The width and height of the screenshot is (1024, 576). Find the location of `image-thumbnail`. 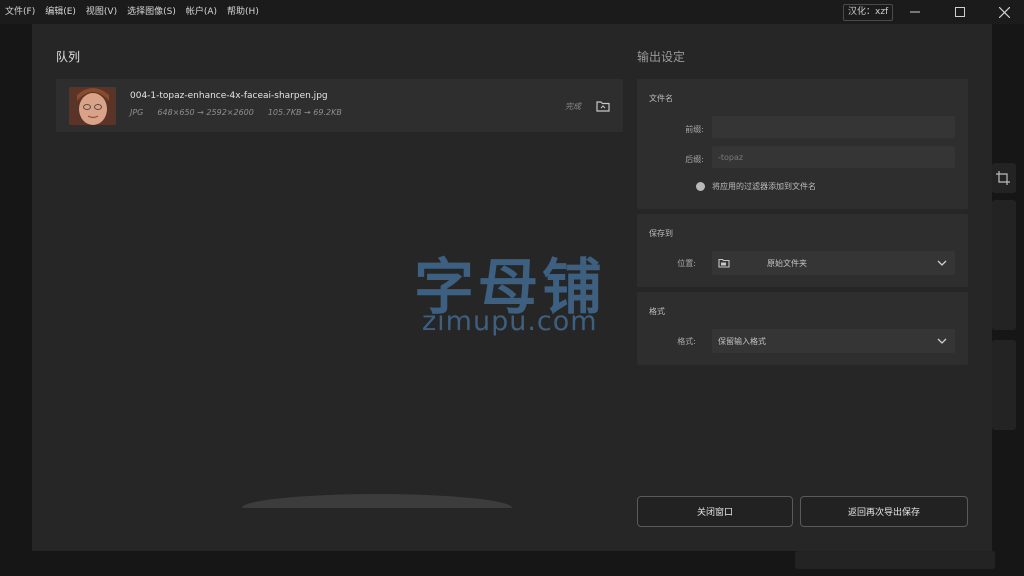

image-thumbnail is located at coordinates (92, 106).